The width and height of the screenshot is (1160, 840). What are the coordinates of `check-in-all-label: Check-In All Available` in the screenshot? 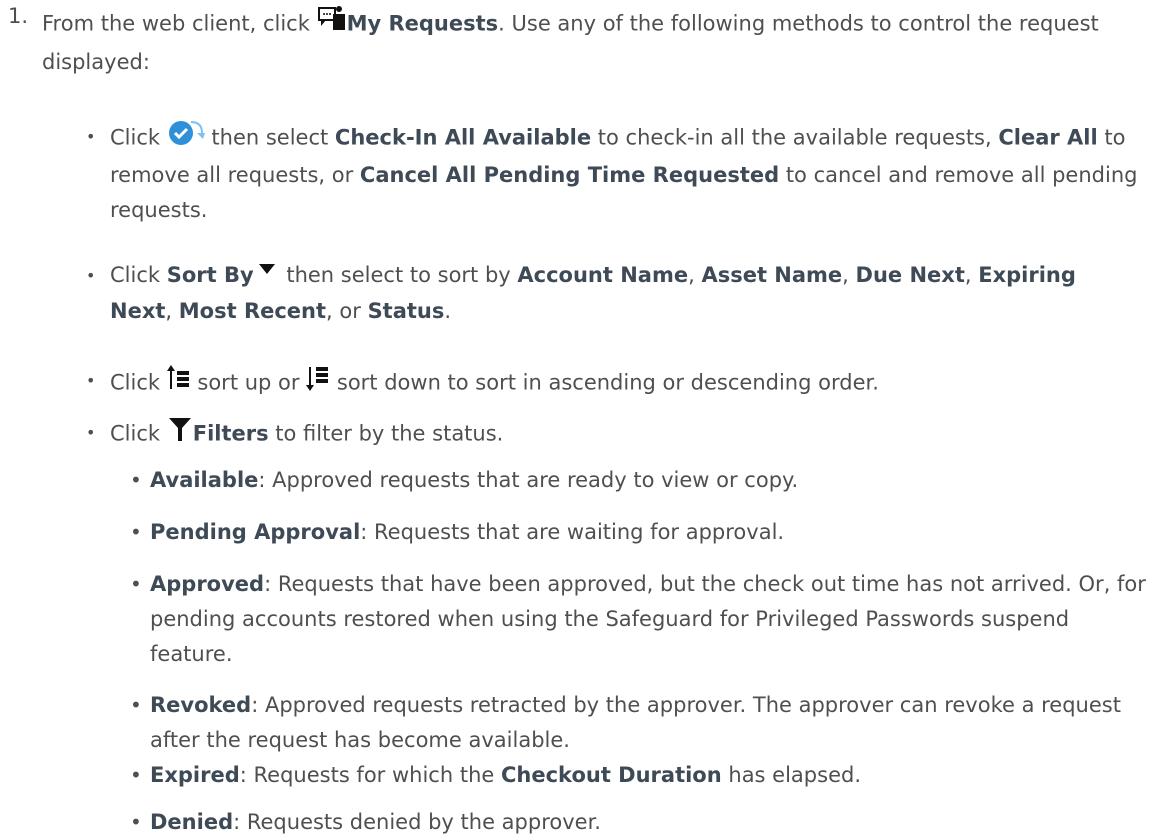 It's located at (463, 137).